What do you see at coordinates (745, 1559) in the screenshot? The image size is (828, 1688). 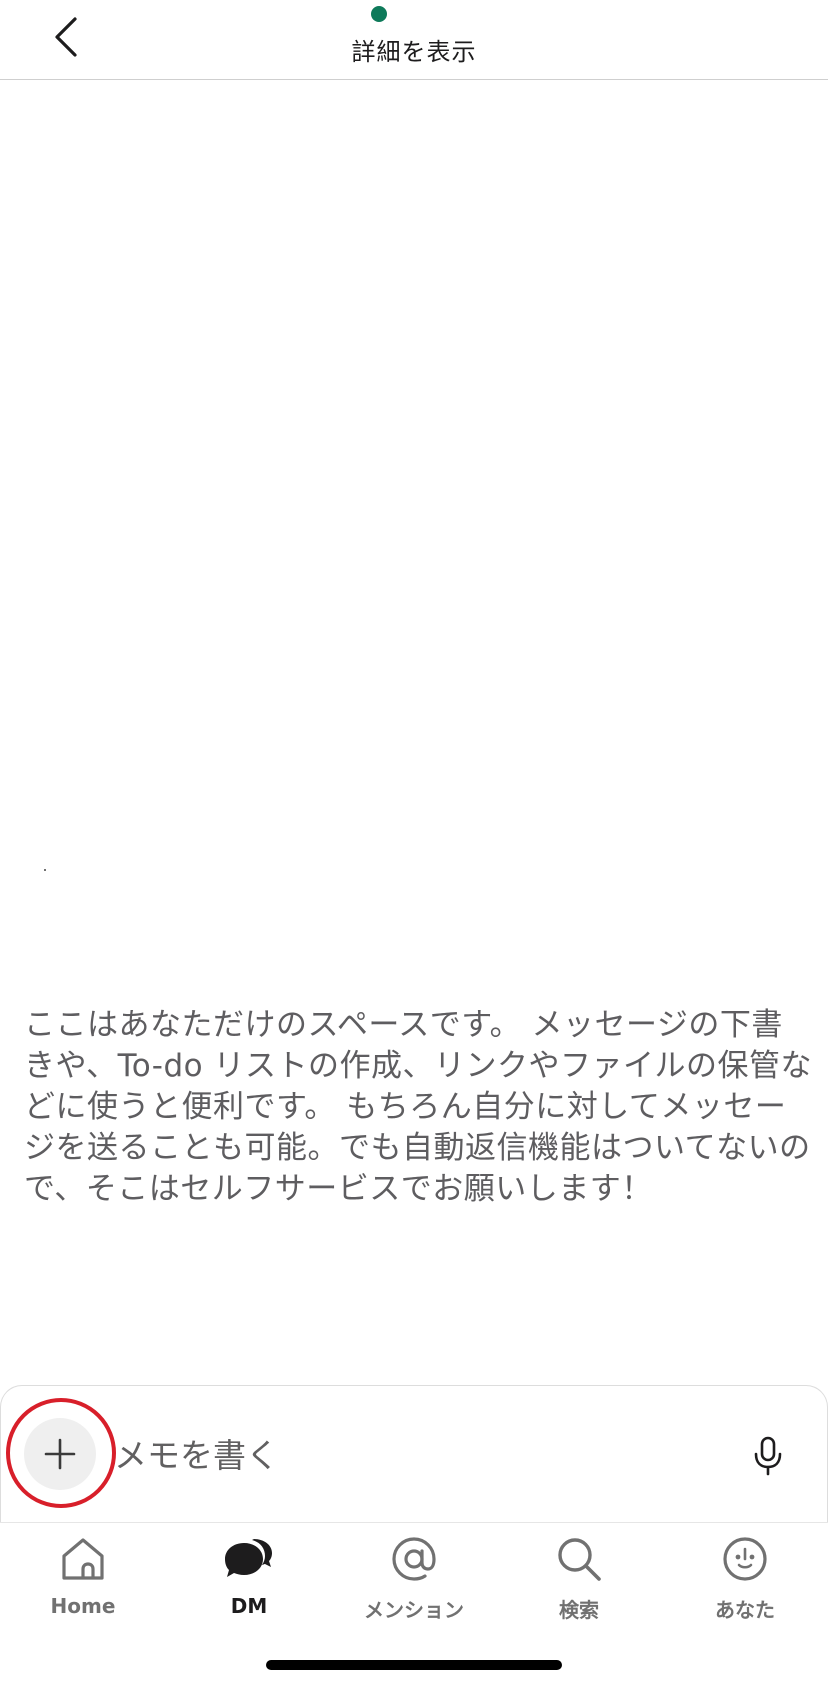 I see `profile-icon` at bounding box center [745, 1559].